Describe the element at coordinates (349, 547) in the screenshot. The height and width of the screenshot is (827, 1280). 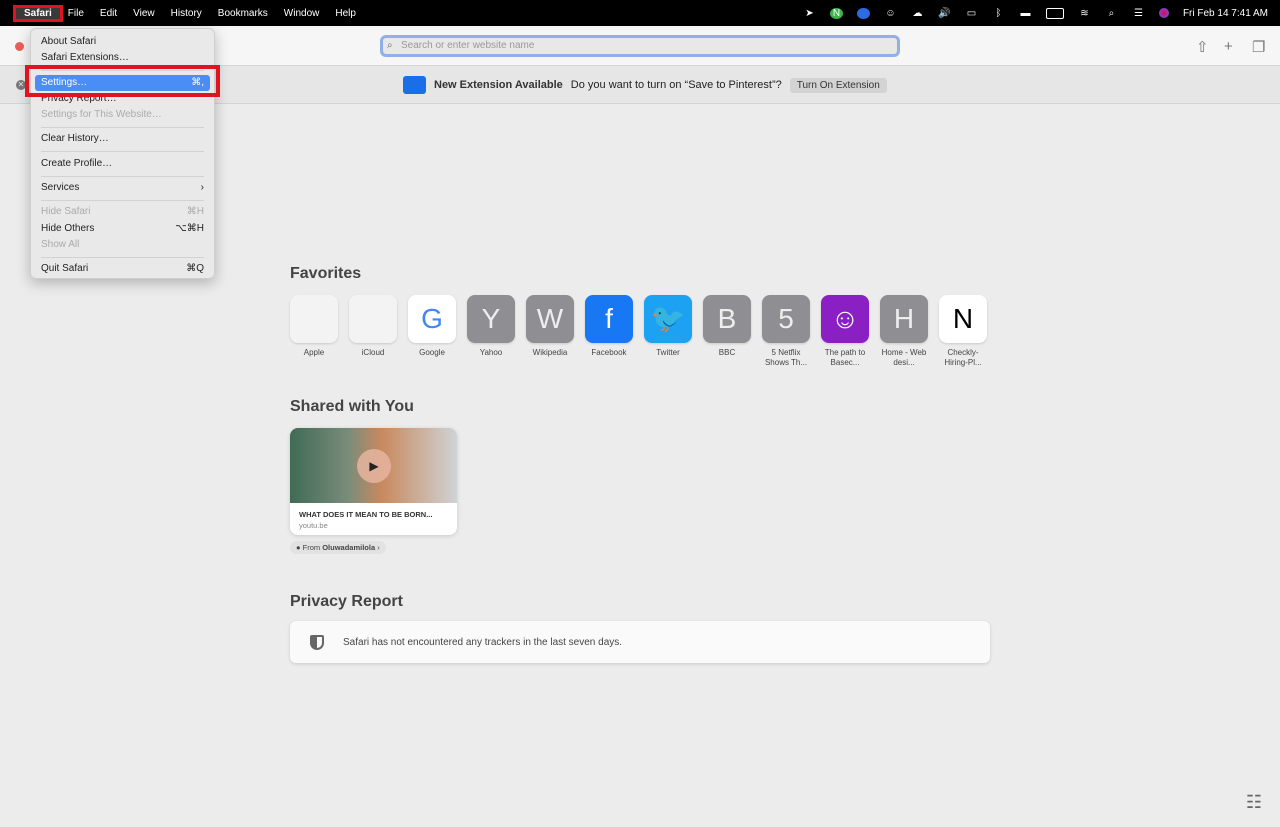
I see `from-name: Oluwadamilola` at that location.